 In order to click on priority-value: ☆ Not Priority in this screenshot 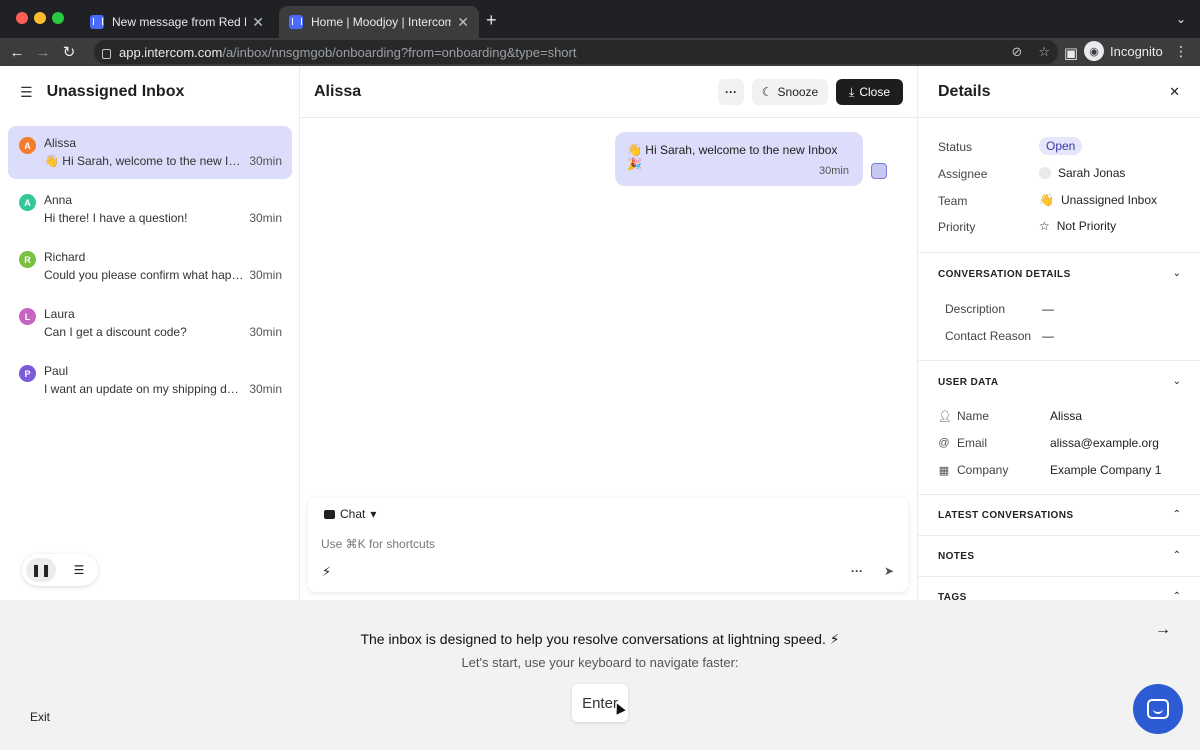, I will do `click(1077, 226)`.